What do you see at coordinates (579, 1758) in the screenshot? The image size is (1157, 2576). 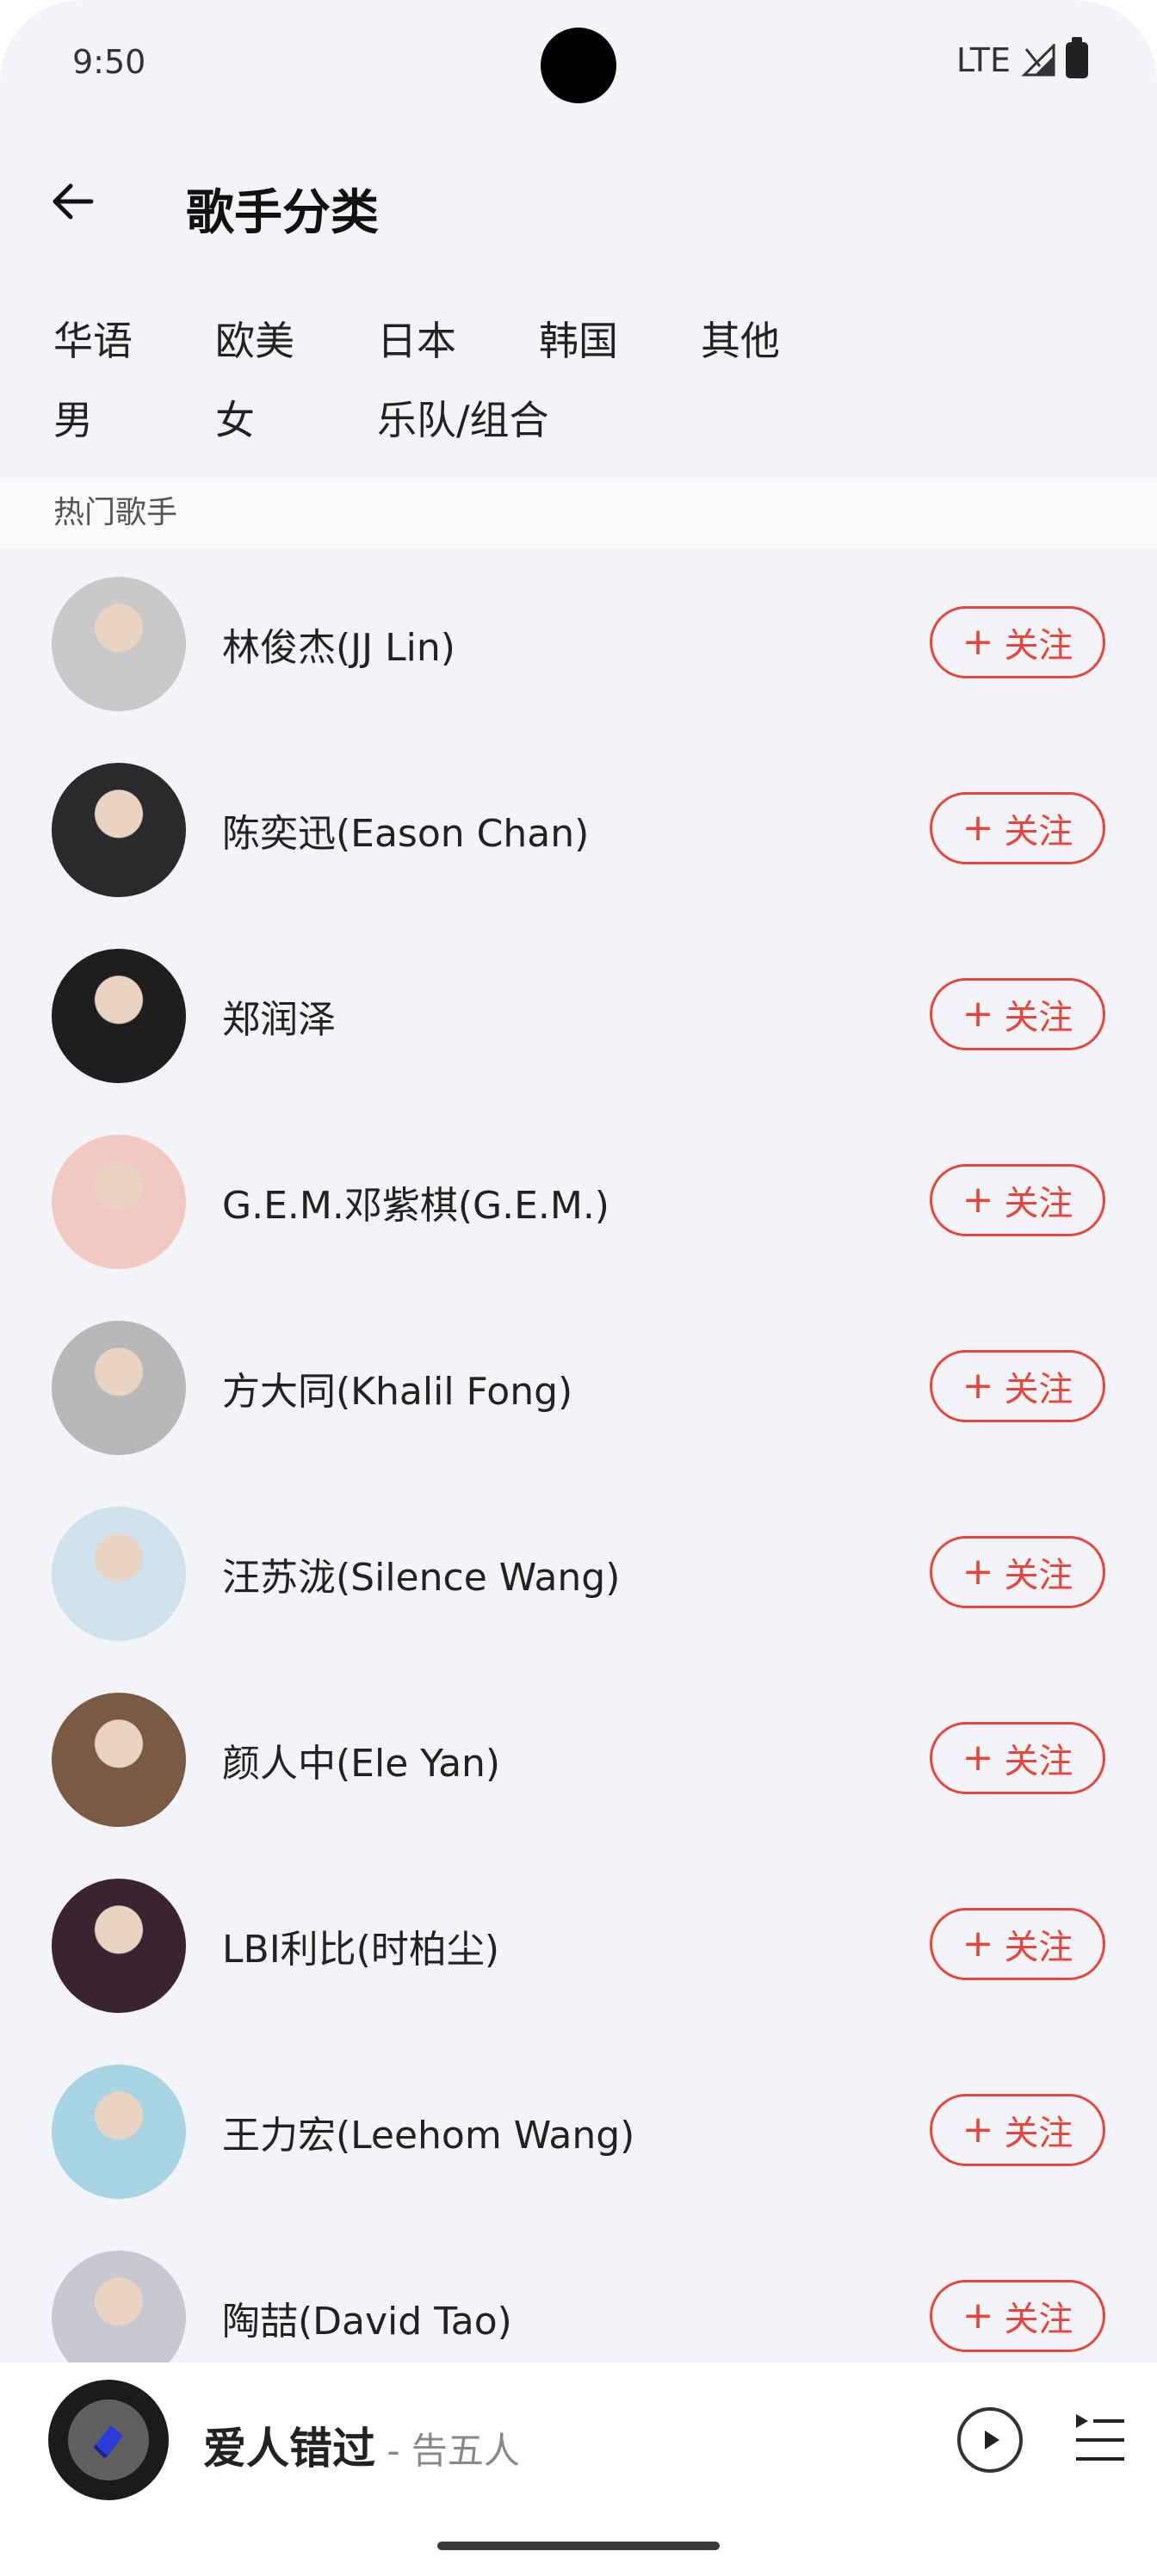 I see `artist-row: 颜人中(Ele Yan) + 关注` at bounding box center [579, 1758].